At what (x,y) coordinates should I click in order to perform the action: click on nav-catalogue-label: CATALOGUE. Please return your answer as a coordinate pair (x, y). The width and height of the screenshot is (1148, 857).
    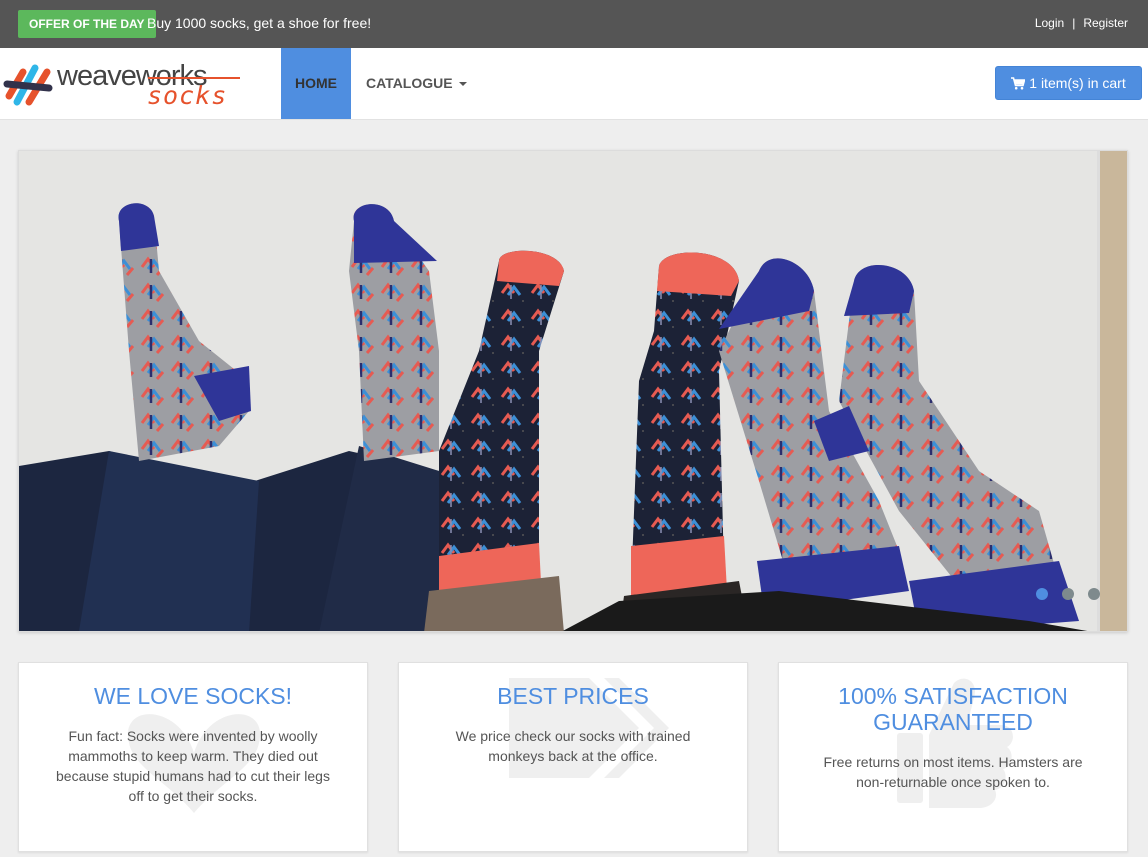
    Looking at the image, I should click on (409, 83).